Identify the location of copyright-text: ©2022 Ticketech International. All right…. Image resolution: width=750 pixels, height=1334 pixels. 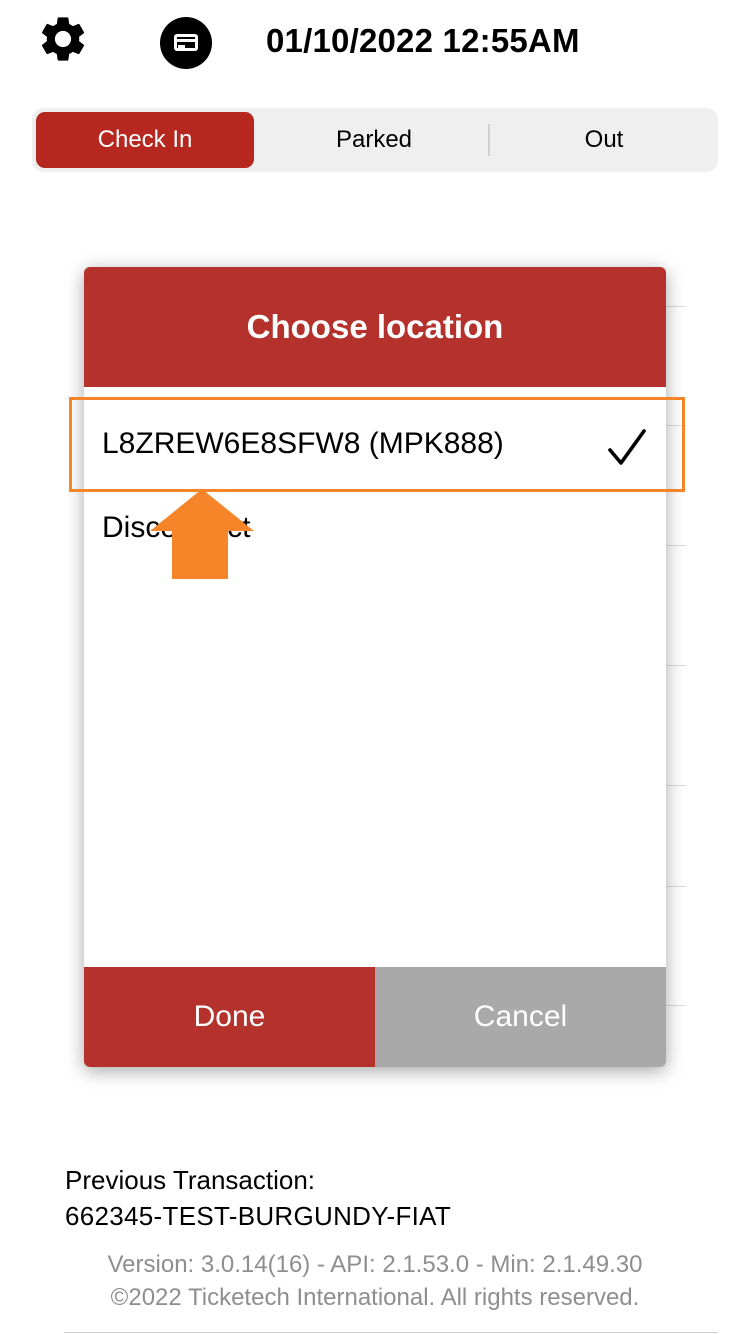
(375, 1297).